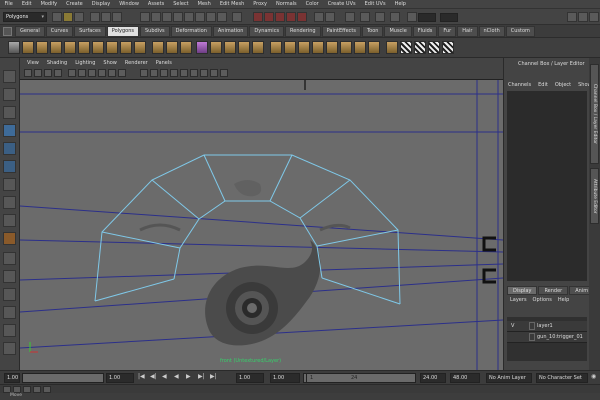 The image size is (600, 400). I want to click on textured-icon, so click(174, 73).